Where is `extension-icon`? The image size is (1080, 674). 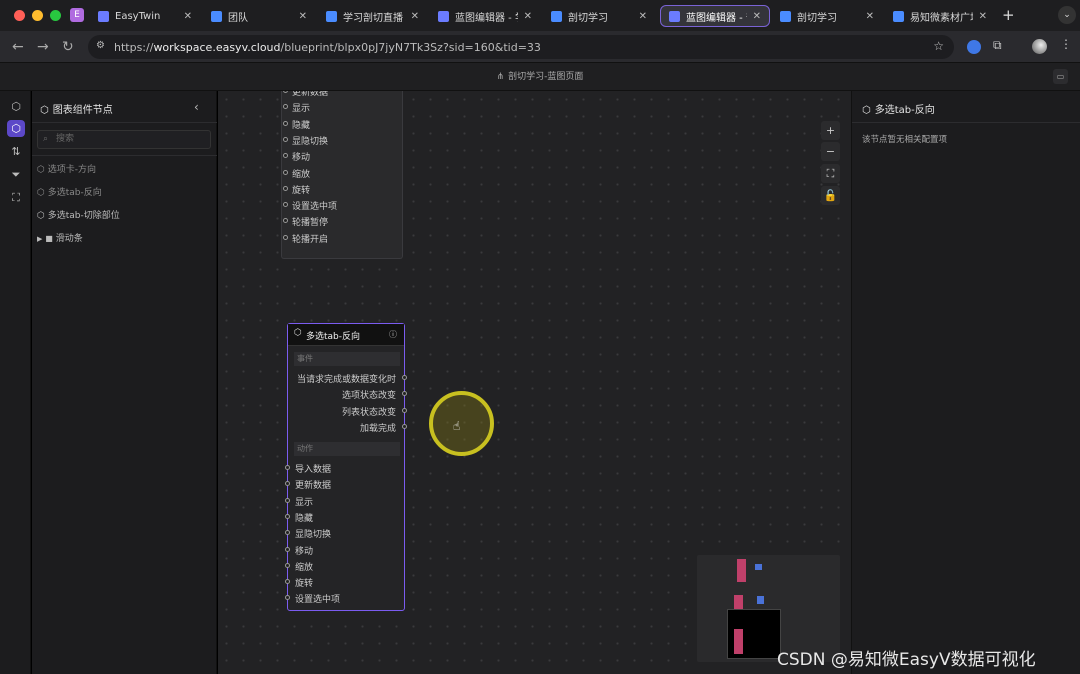 extension-icon is located at coordinates (974, 47).